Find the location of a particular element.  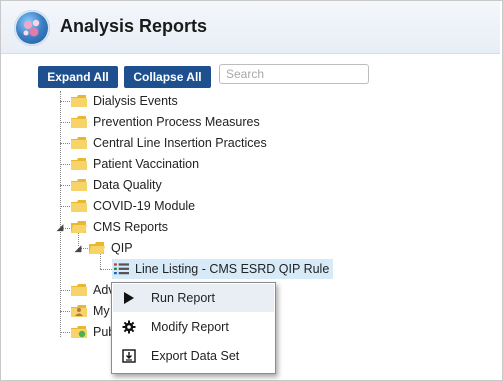

tree-node-qip: QIP is located at coordinates (111, 248).